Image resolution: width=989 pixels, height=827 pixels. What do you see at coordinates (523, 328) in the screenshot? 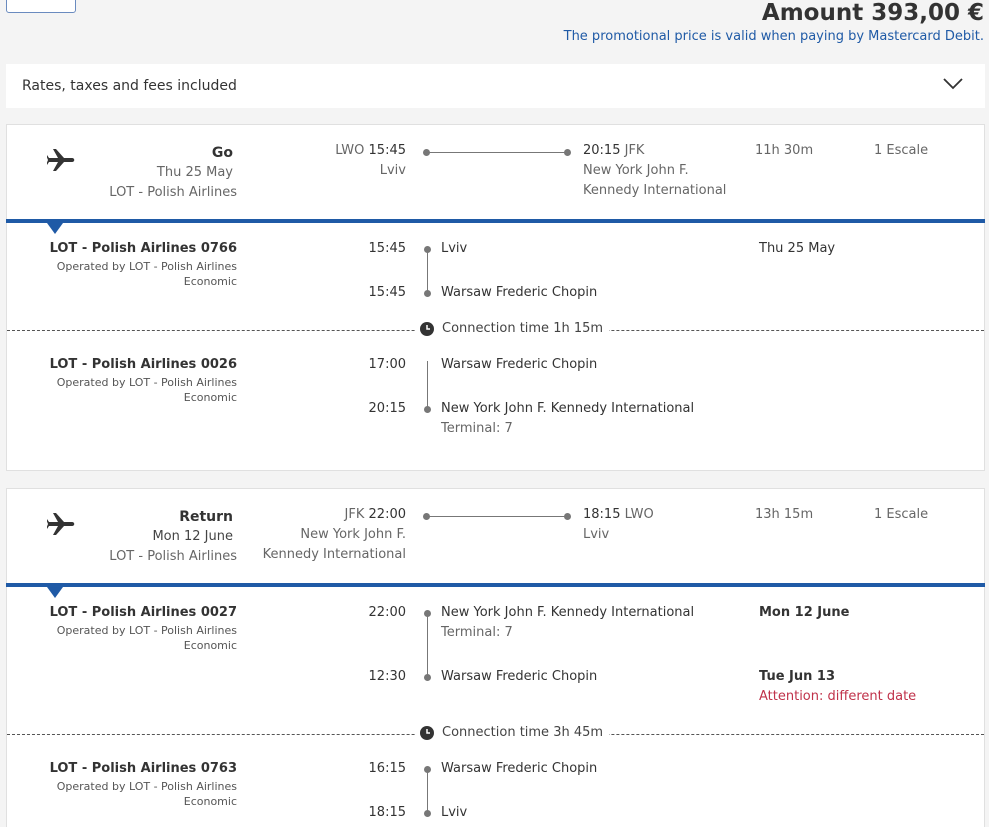
I see `connection-time: Connection time 1h 15m` at bounding box center [523, 328].